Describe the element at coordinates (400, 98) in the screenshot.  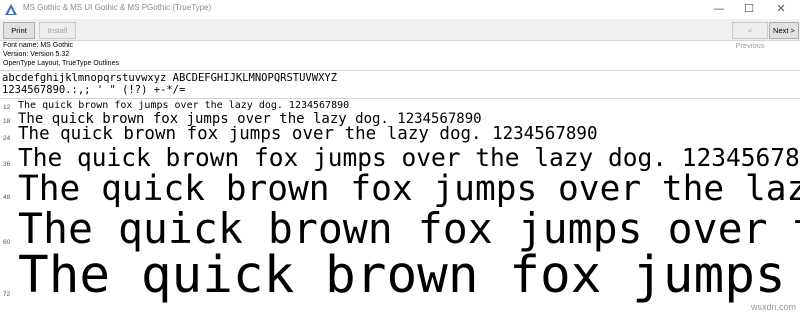
I see `charset-divider` at that location.